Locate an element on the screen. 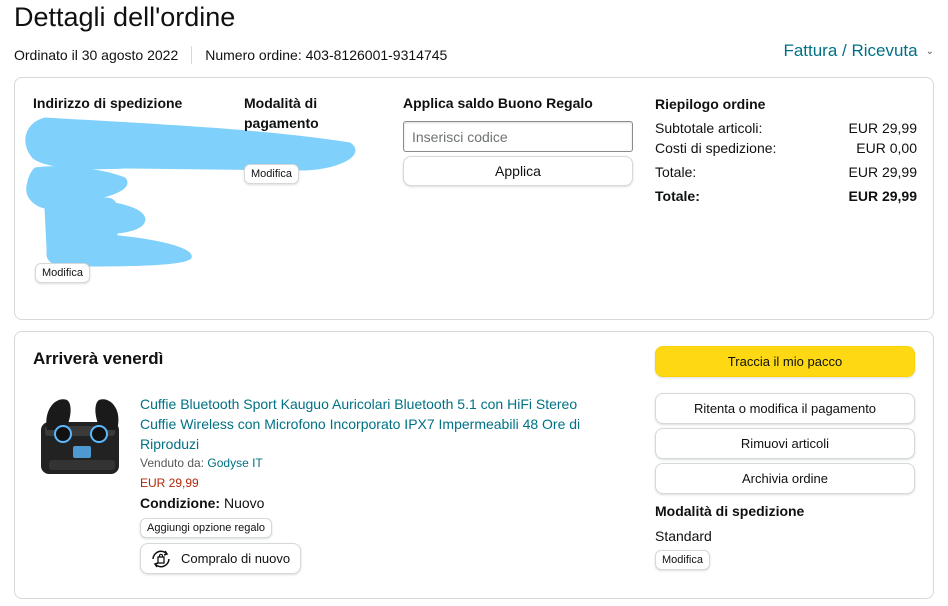 This screenshot has height=606, width=948. track-package-button: Traccia il mio pacco is located at coordinates (785, 361).